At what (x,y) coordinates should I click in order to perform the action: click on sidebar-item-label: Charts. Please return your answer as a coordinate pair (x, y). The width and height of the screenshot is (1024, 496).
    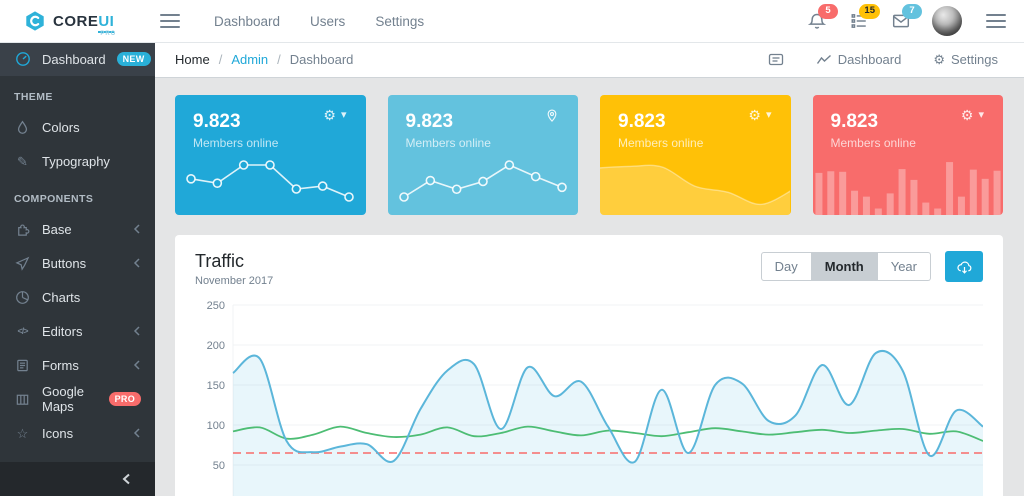
    Looking at the image, I should click on (61, 297).